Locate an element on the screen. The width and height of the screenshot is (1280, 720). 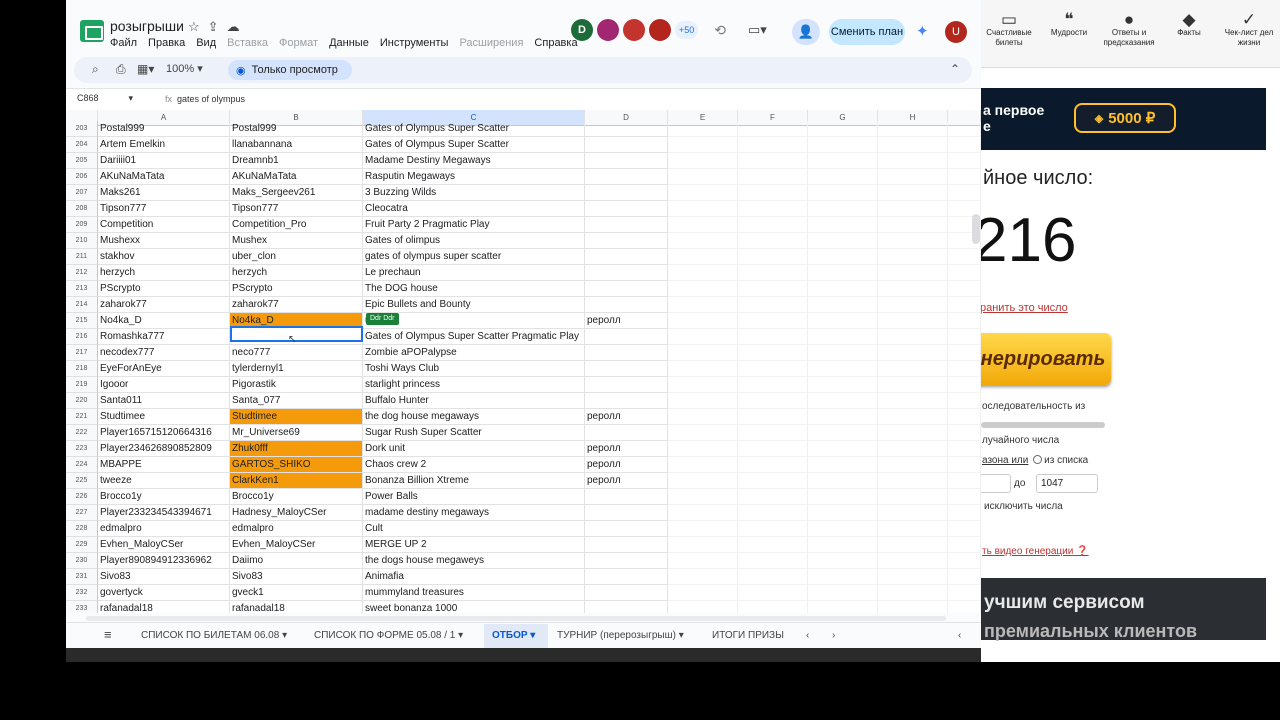
user-avatar: U is located at coordinates (956, 32).